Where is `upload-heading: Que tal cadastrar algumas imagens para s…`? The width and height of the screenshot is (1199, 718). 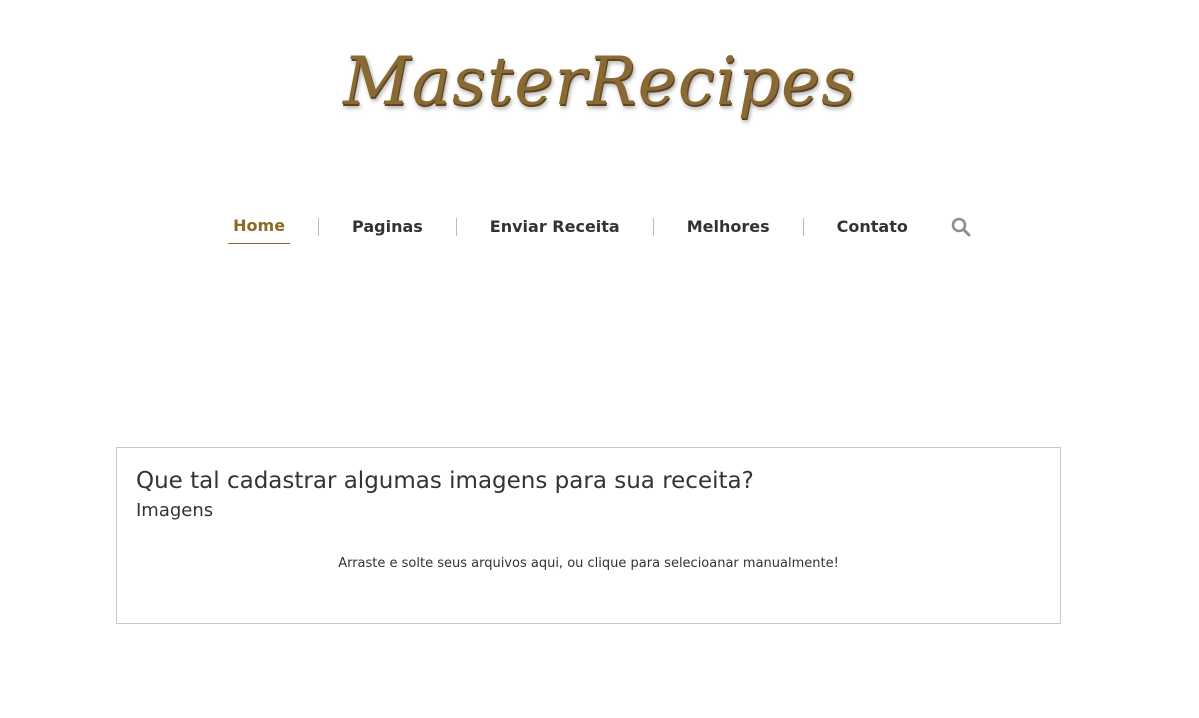 upload-heading: Que tal cadastrar algumas imagens para s… is located at coordinates (445, 481).